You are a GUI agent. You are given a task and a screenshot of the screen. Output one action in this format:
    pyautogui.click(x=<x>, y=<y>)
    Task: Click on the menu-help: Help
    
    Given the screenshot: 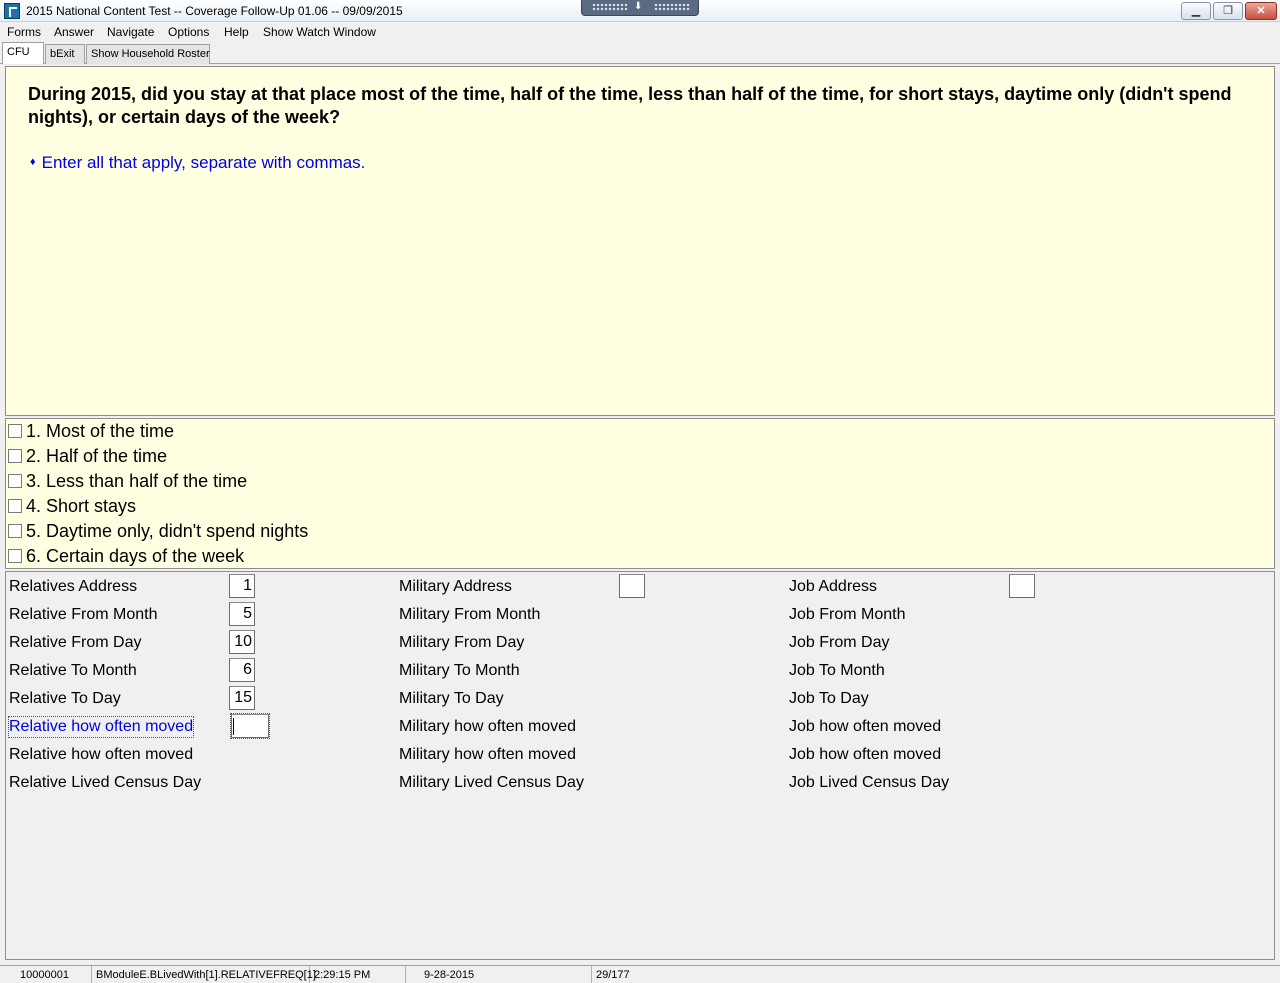 What is the action you would take?
    pyautogui.click(x=236, y=32)
    